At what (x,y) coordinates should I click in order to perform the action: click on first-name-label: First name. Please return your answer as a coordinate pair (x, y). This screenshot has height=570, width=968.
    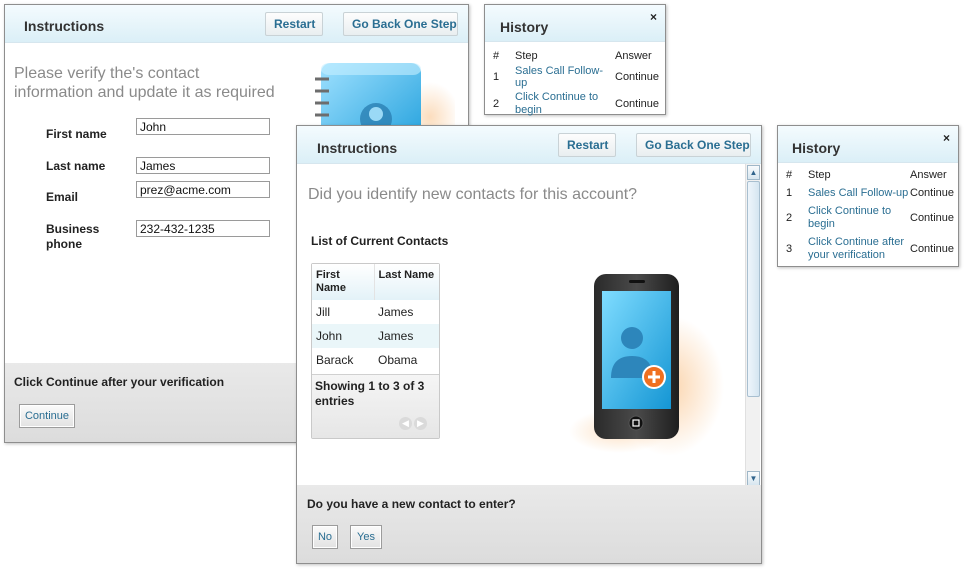
    Looking at the image, I should click on (76, 134).